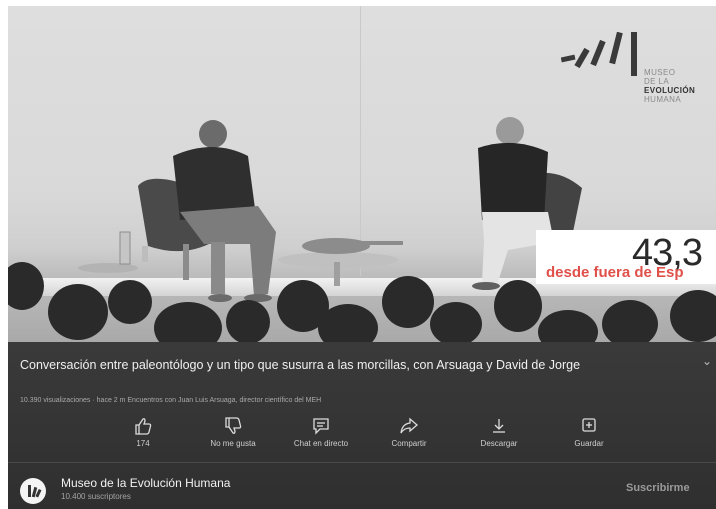 This screenshot has width=716, height=509. I want to click on avatar, so click(33, 491).